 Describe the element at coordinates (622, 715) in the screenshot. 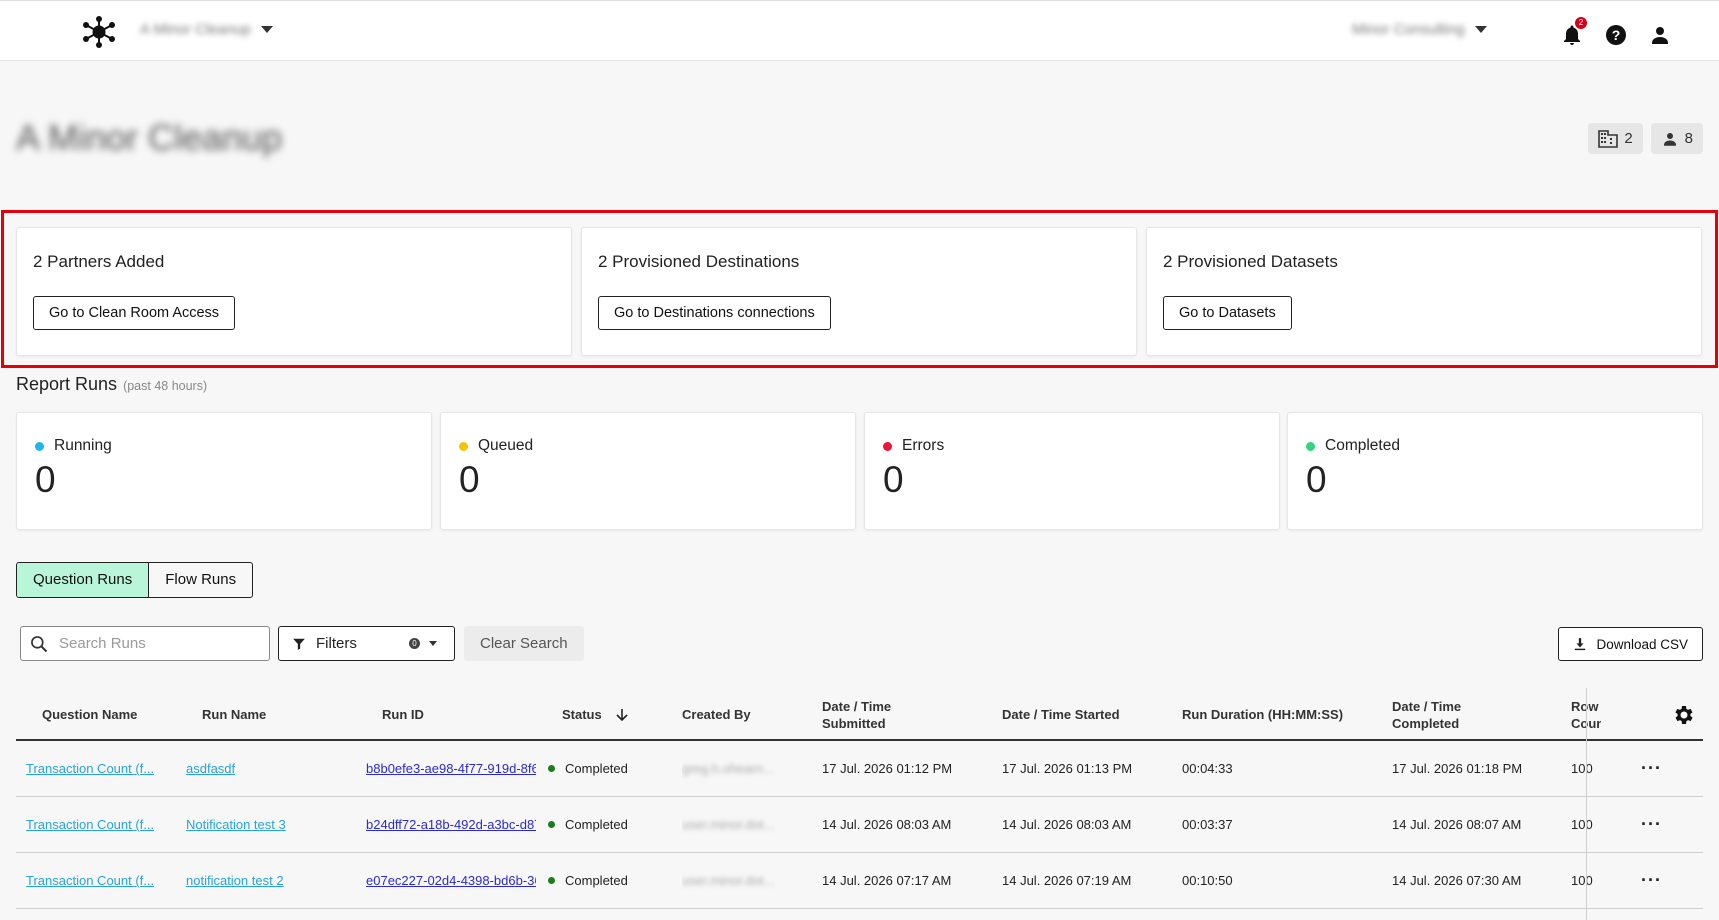

I see `sort-arrow-down-icon` at that location.